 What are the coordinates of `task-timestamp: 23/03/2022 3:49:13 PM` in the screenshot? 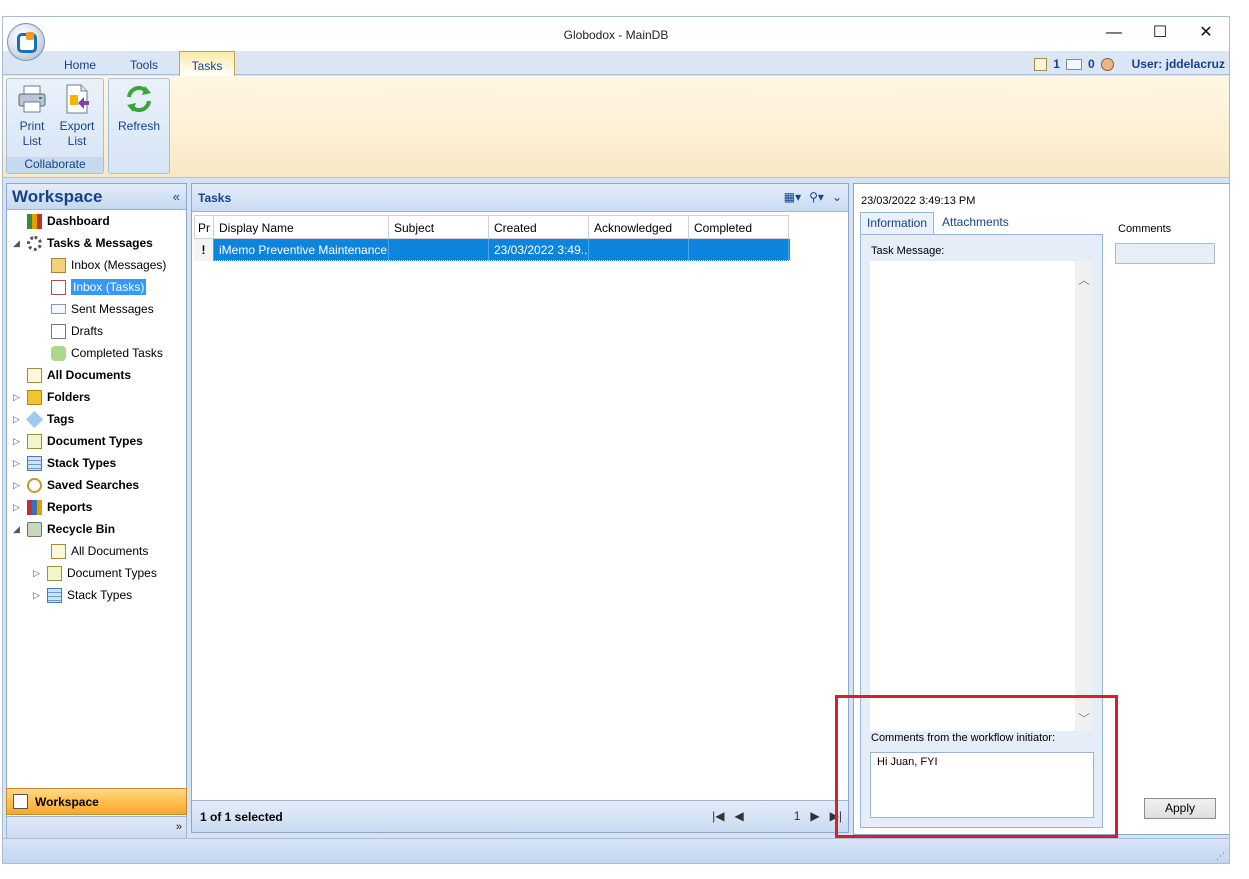 It's located at (918, 201).